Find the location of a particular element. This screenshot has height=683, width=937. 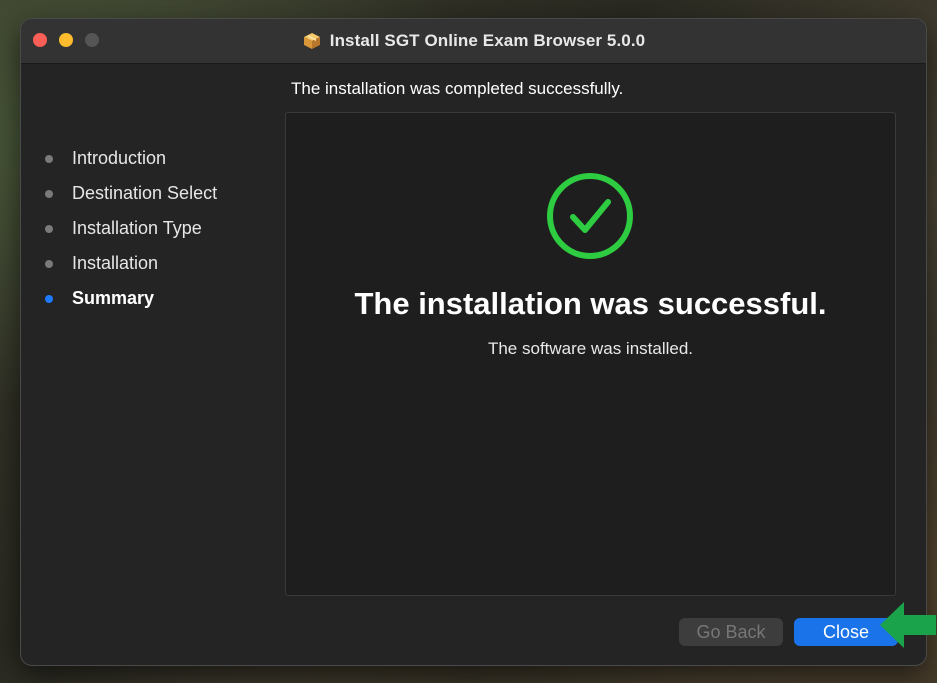

arrow-left-icon is located at coordinates (908, 625).